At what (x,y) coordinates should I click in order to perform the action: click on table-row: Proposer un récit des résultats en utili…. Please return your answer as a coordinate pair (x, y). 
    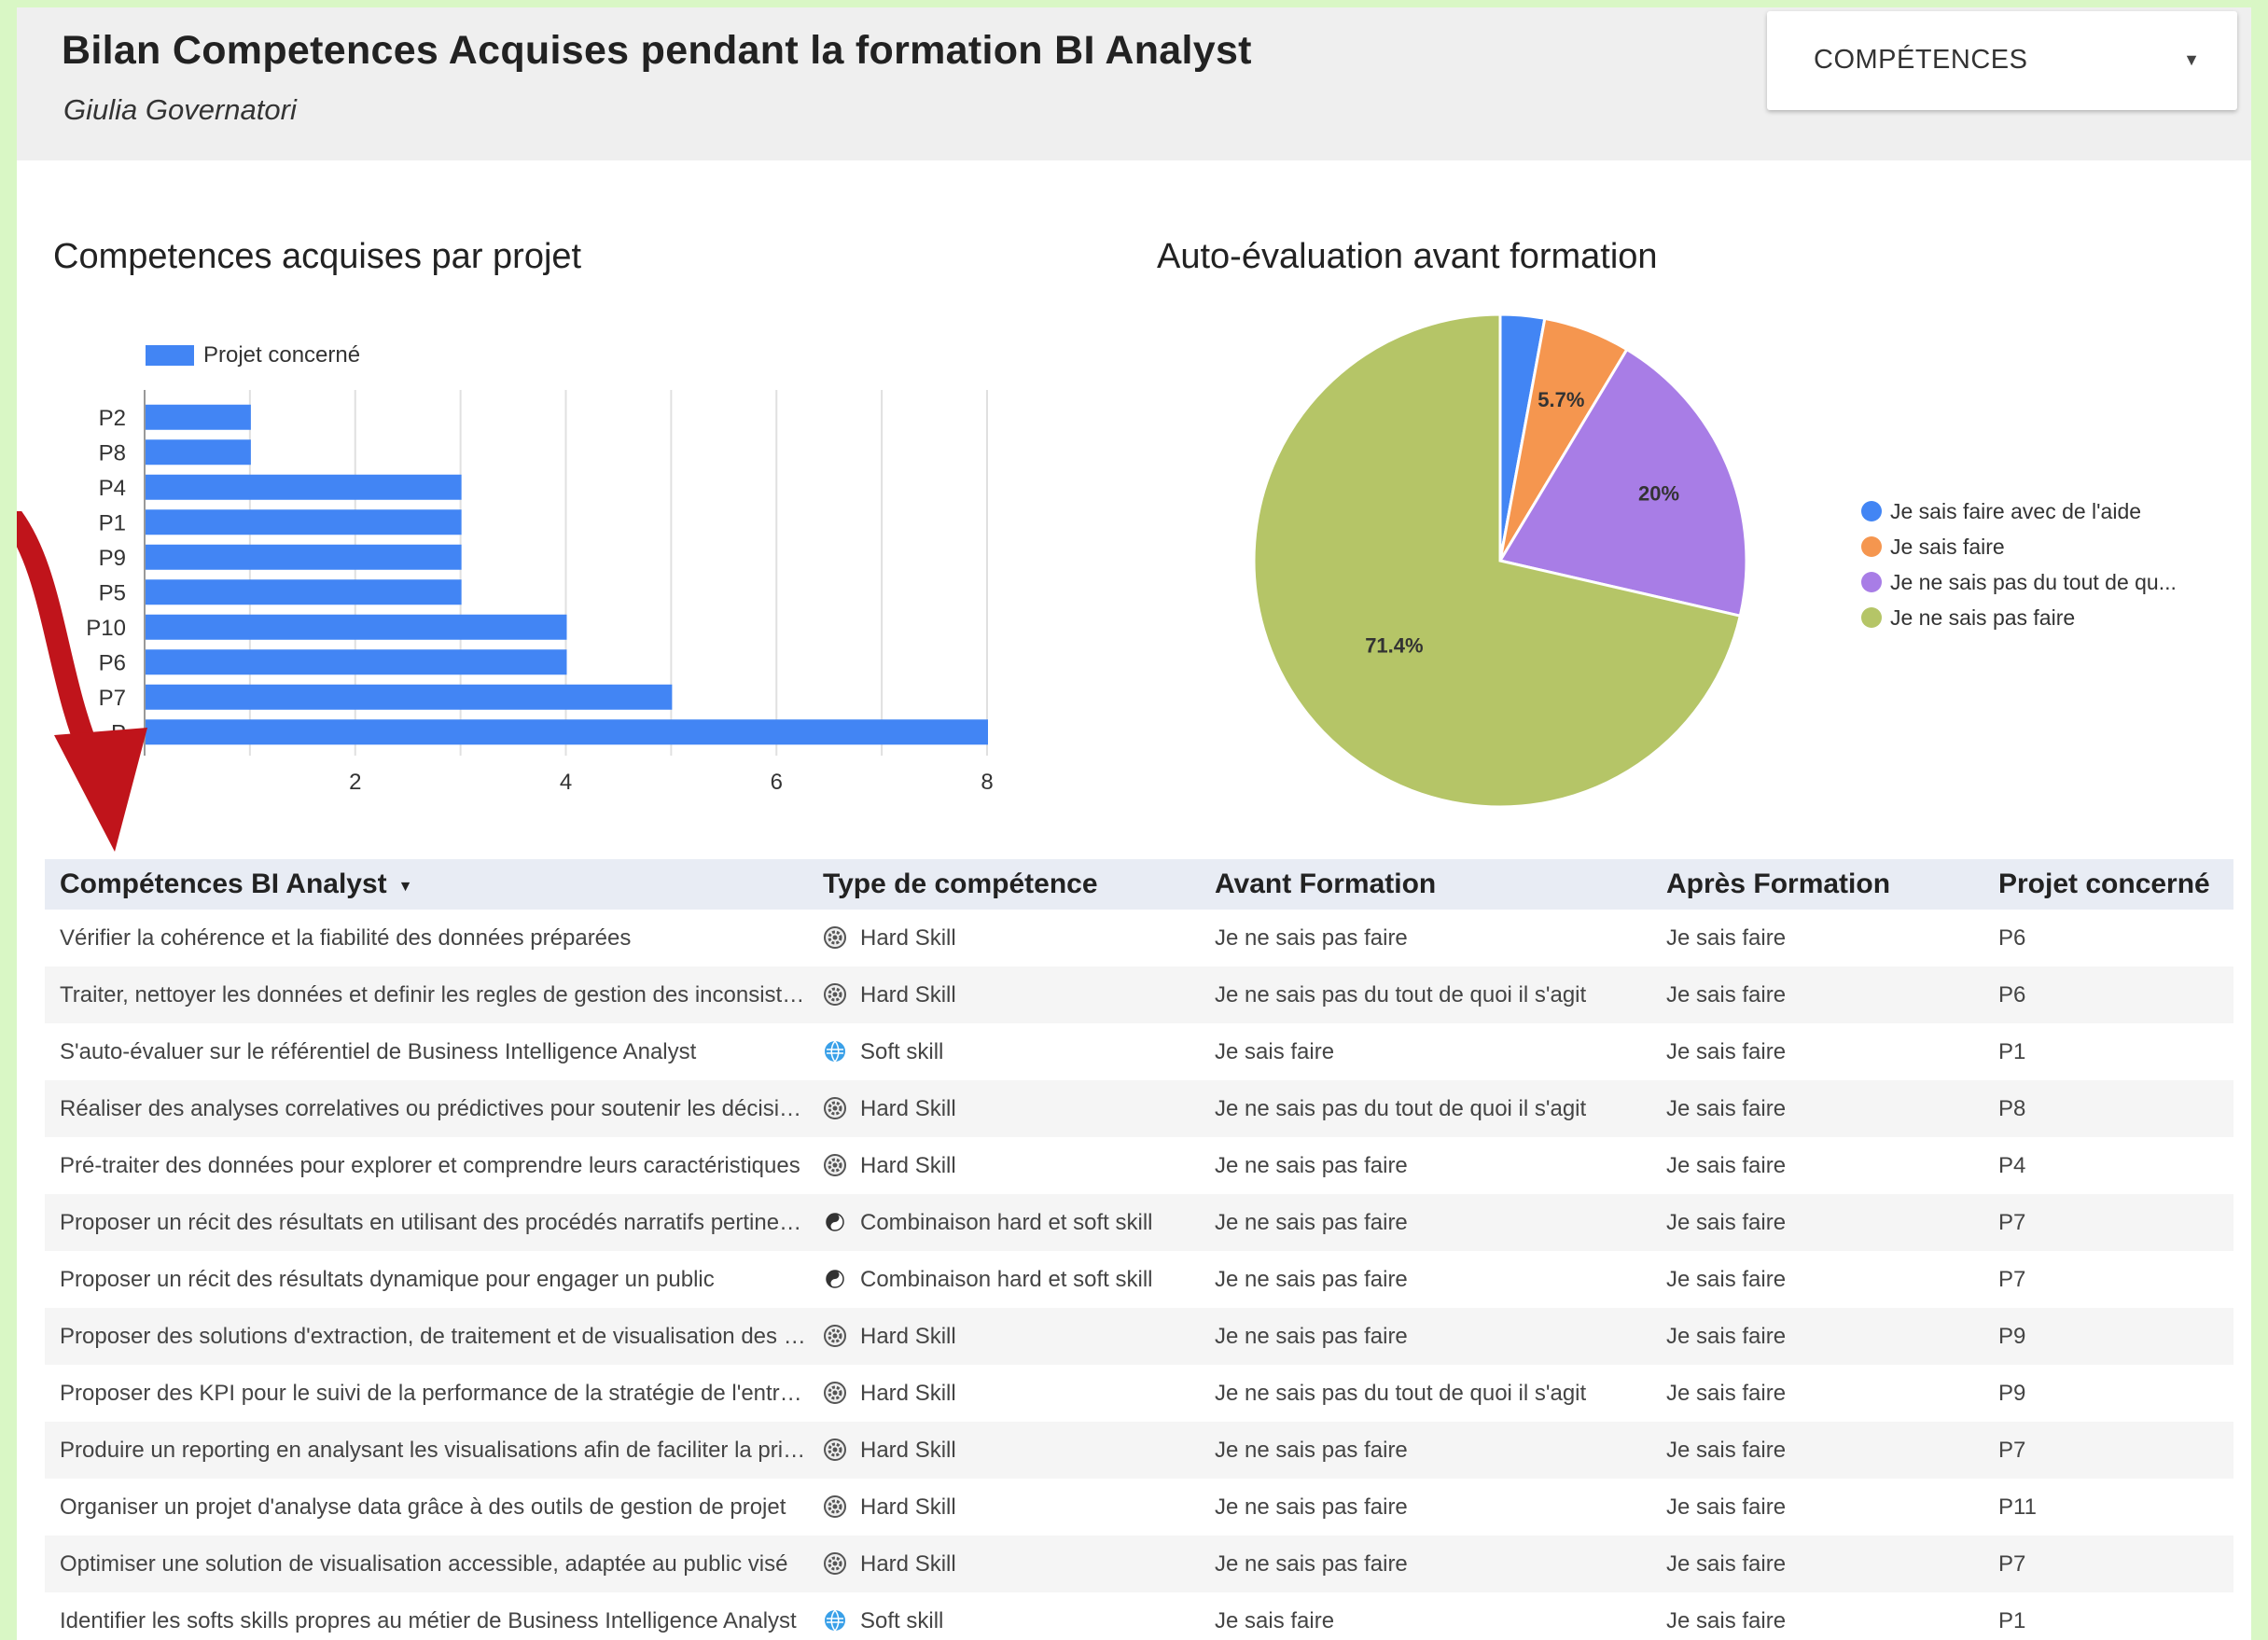
    Looking at the image, I should click on (1139, 1223).